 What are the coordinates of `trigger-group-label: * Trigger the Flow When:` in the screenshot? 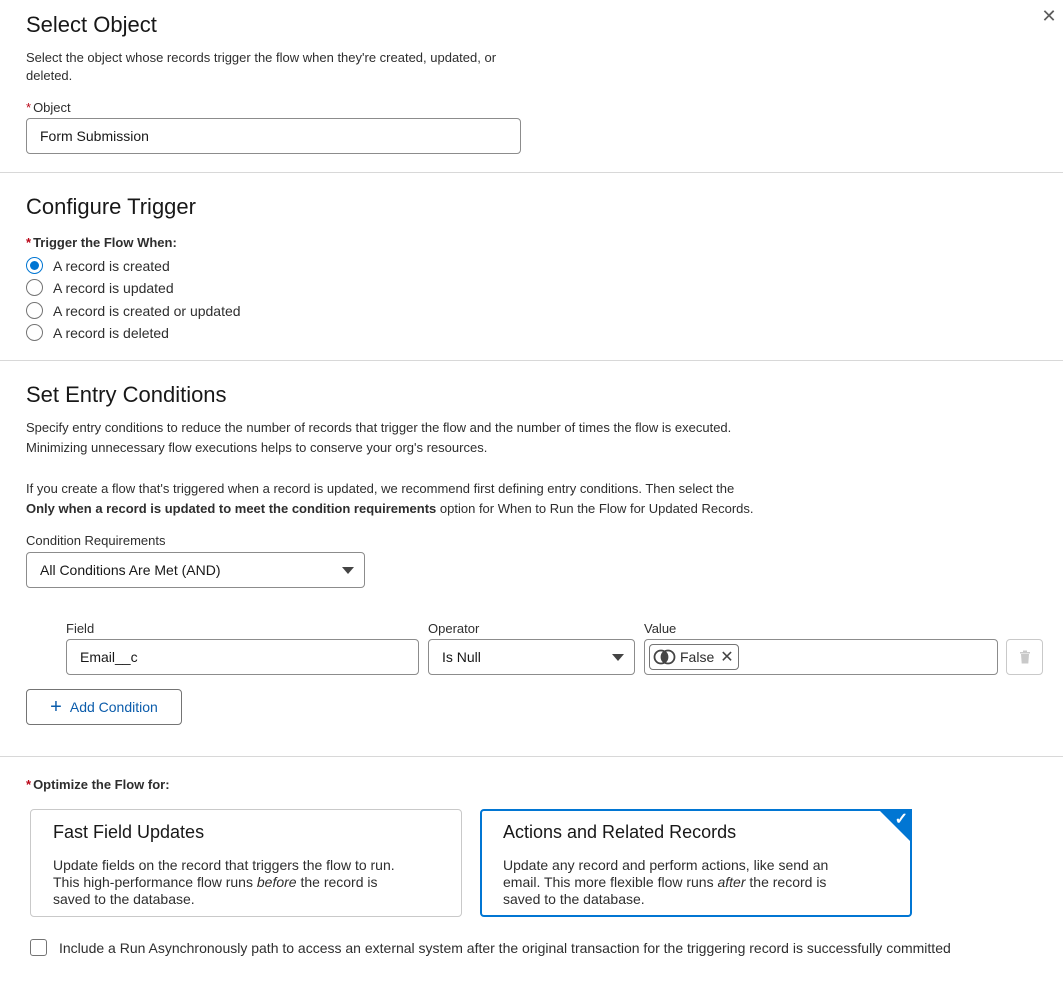 It's located at (101, 242).